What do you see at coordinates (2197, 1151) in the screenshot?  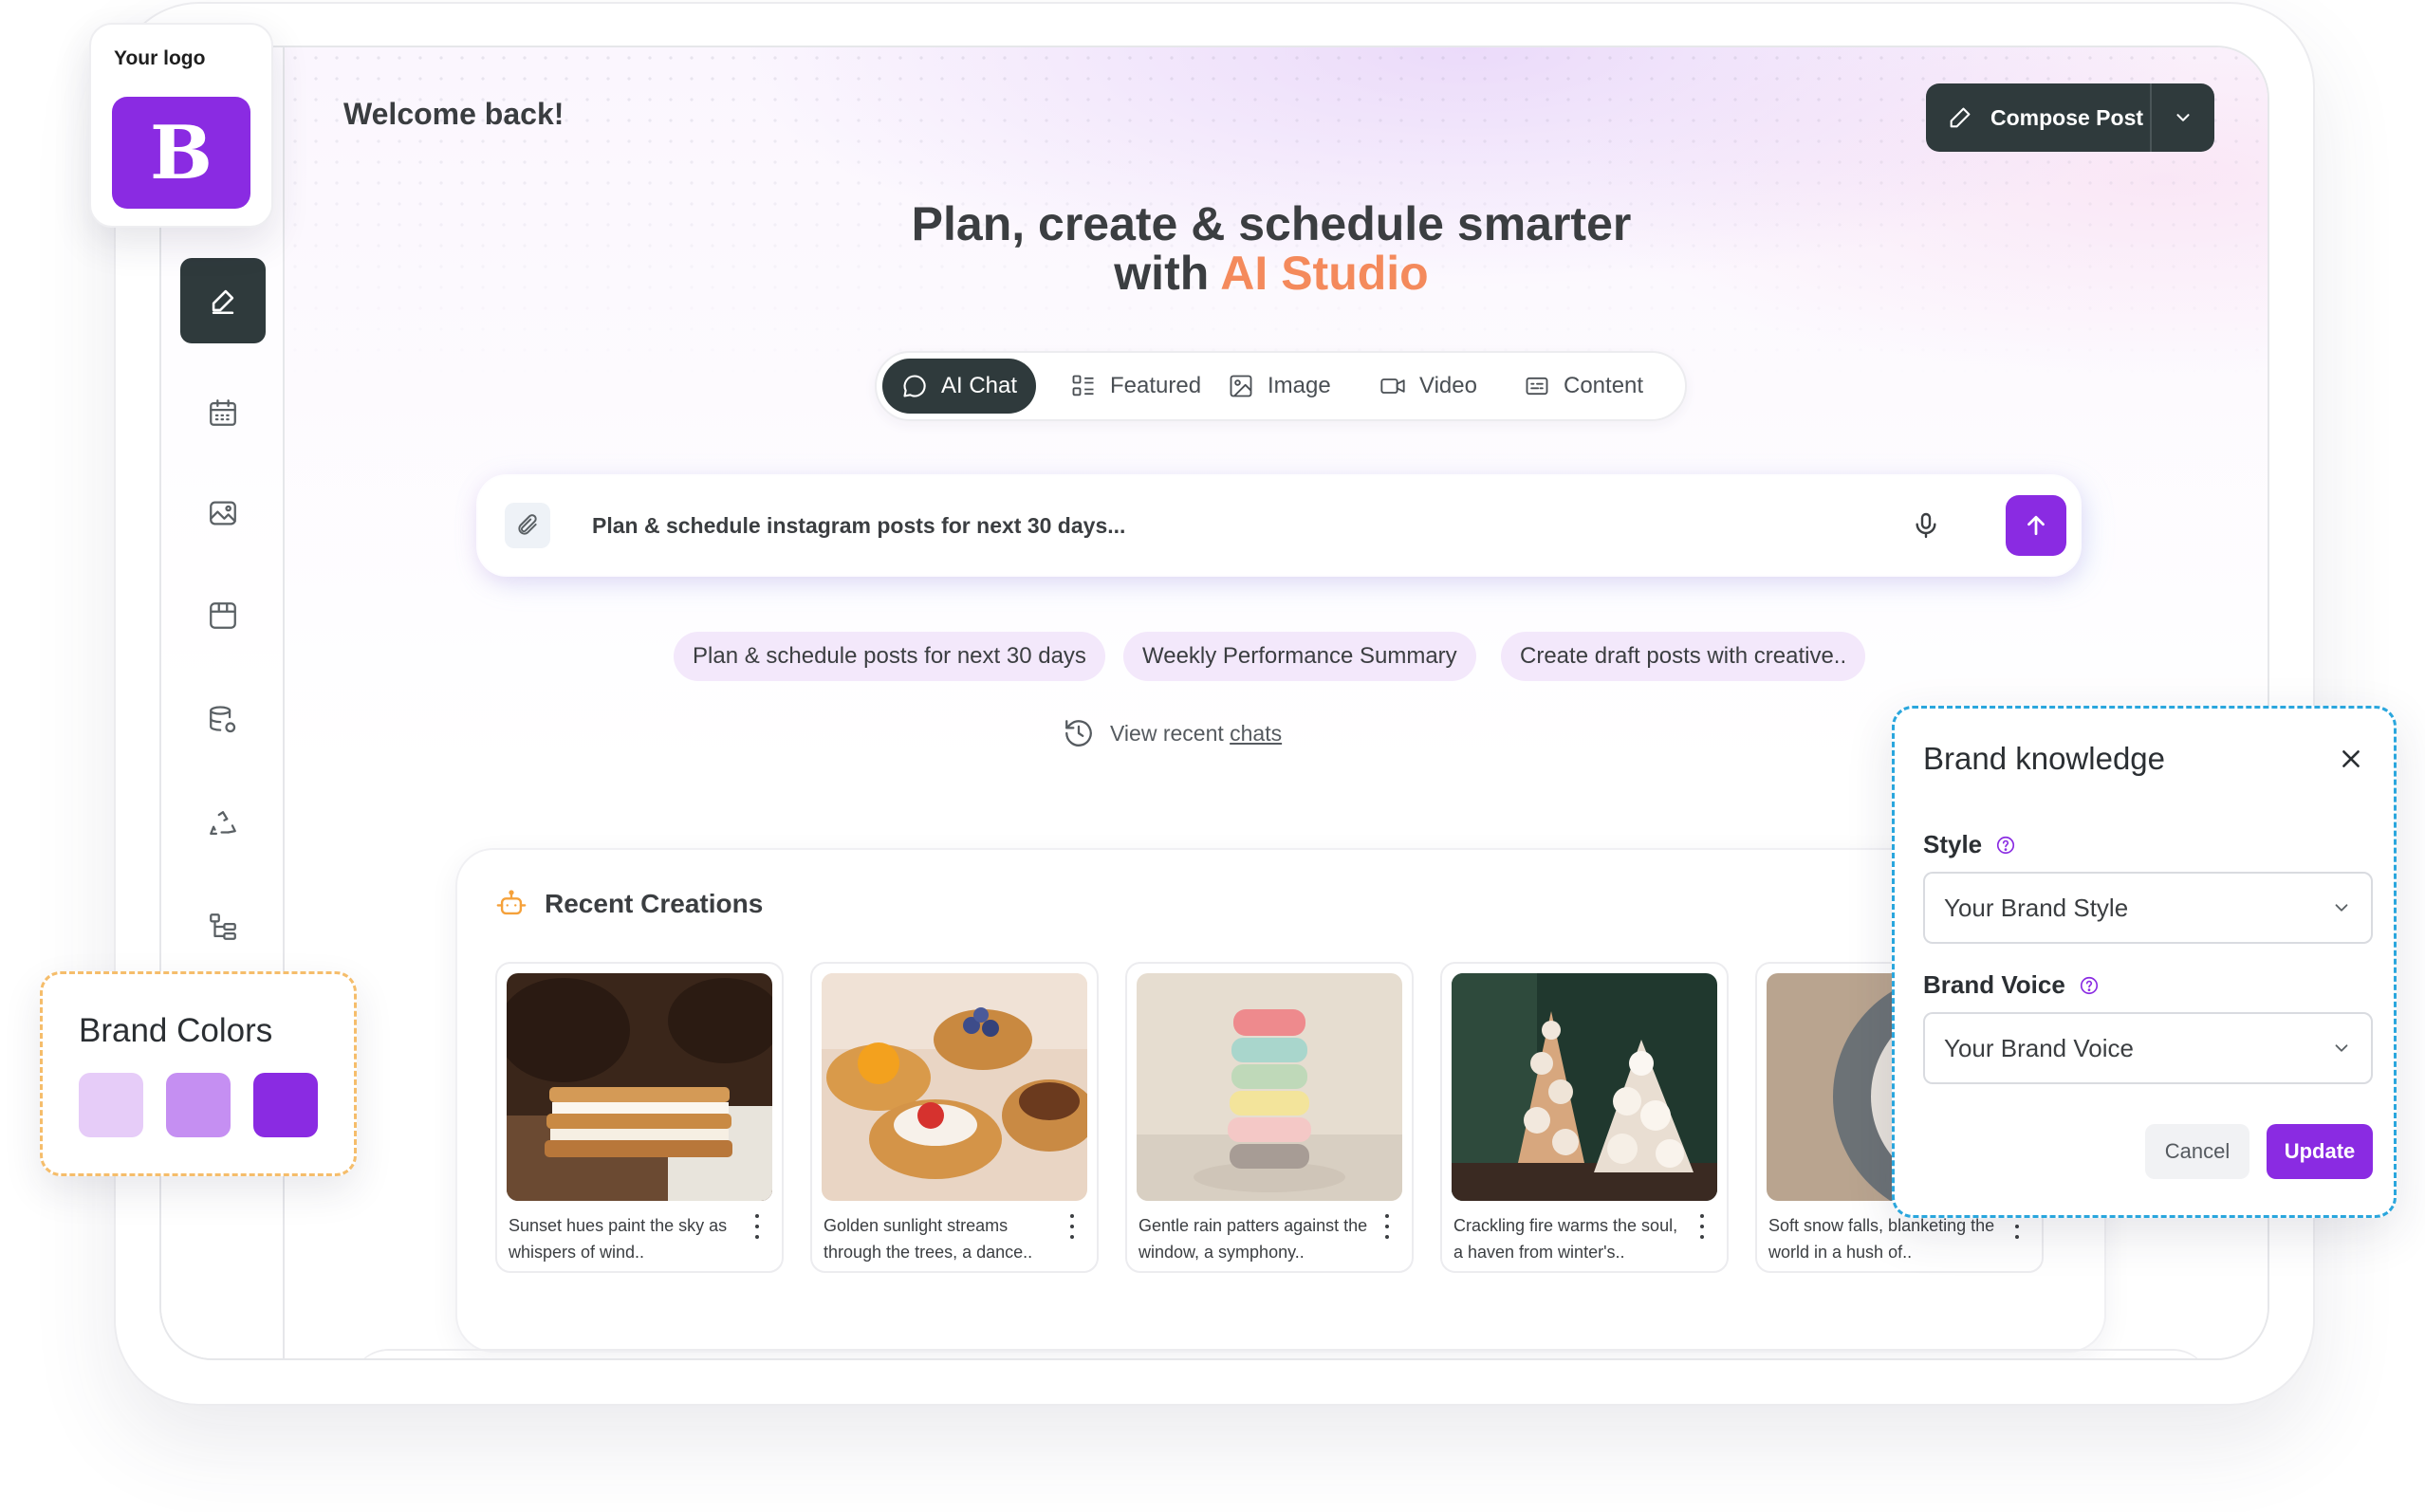 I see `cancel-button: Cancel` at bounding box center [2197, 1151].